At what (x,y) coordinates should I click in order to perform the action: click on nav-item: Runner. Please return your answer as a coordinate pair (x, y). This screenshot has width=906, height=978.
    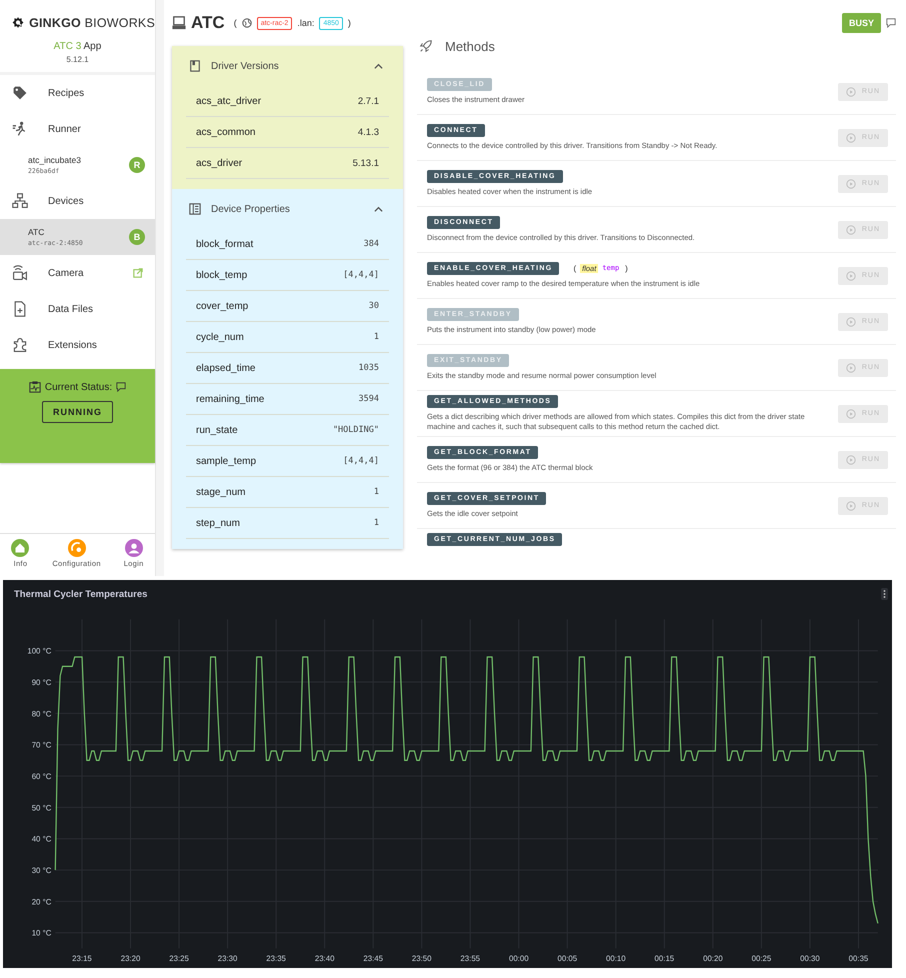
    Looking at the image, I should click on (77, 129).